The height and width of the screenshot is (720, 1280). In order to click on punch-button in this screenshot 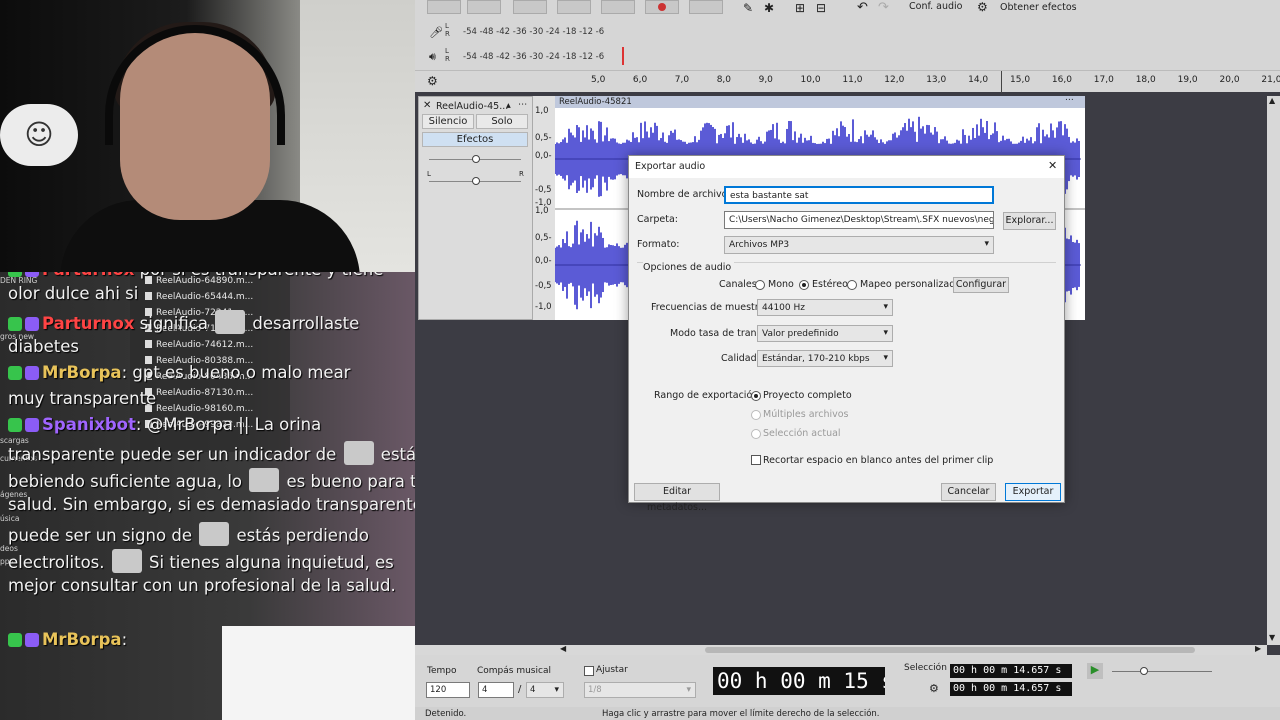, I will do `click(706, 7)`.